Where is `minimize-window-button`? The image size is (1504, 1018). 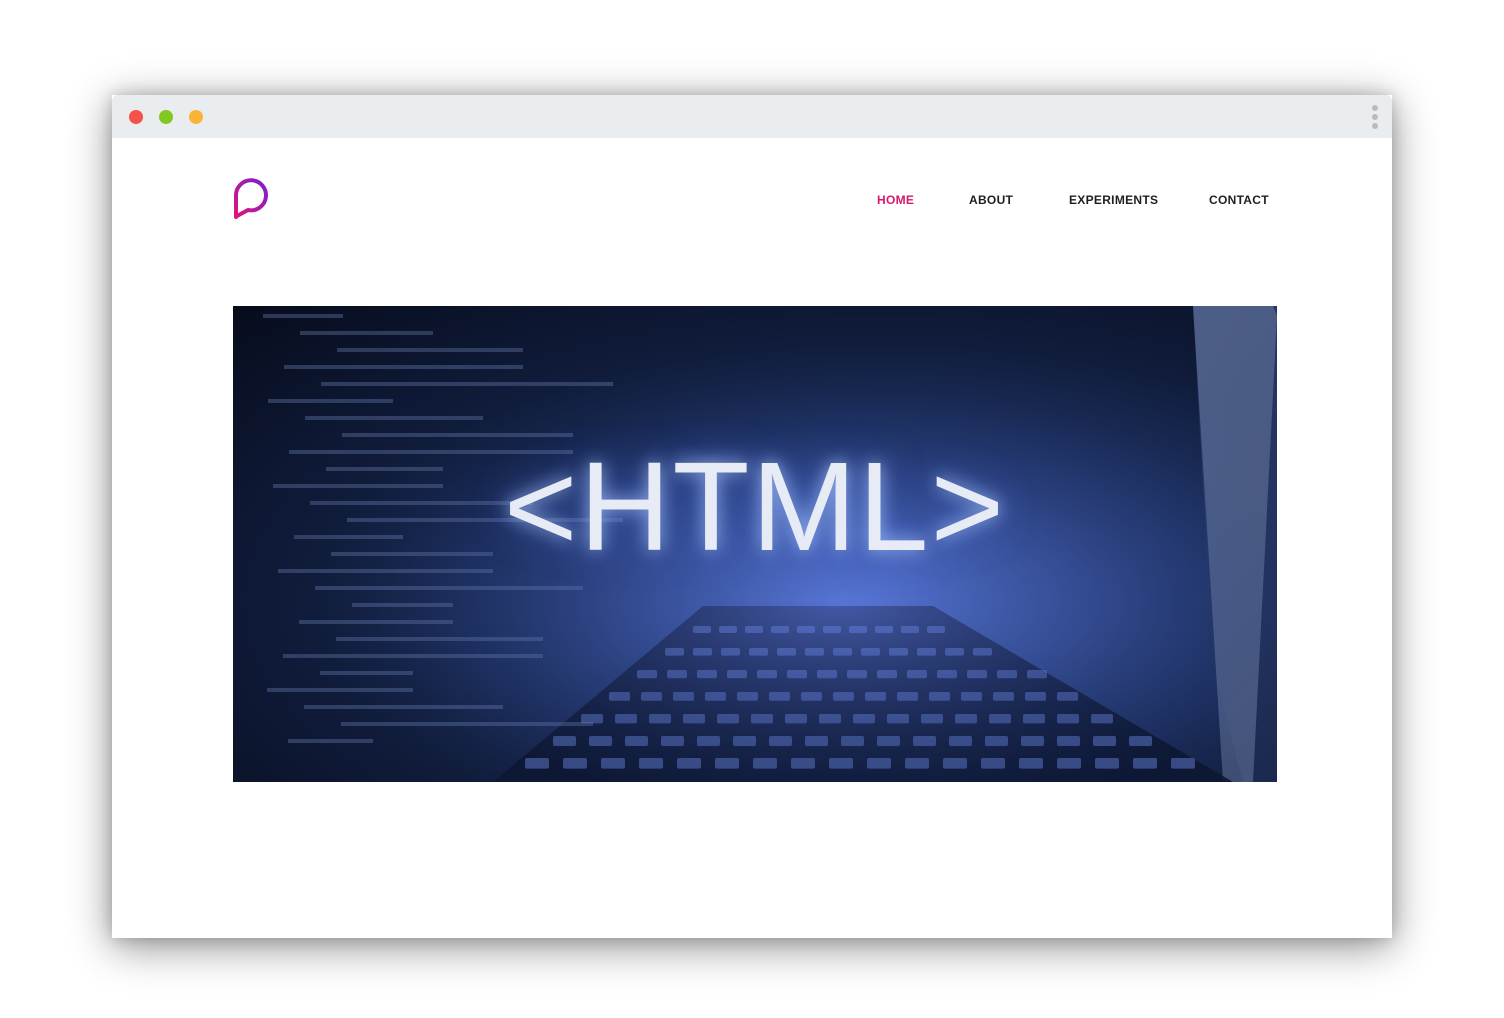 minimize-window-button is located at coordinates (196, 117).